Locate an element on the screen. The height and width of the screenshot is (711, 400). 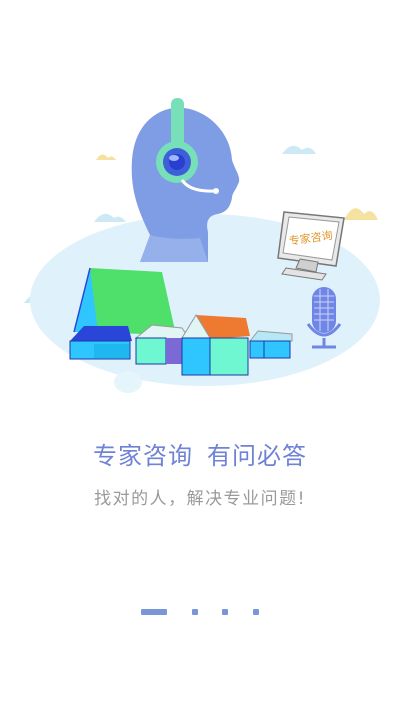
house-orange-roof is located at coordinates (215, 345).